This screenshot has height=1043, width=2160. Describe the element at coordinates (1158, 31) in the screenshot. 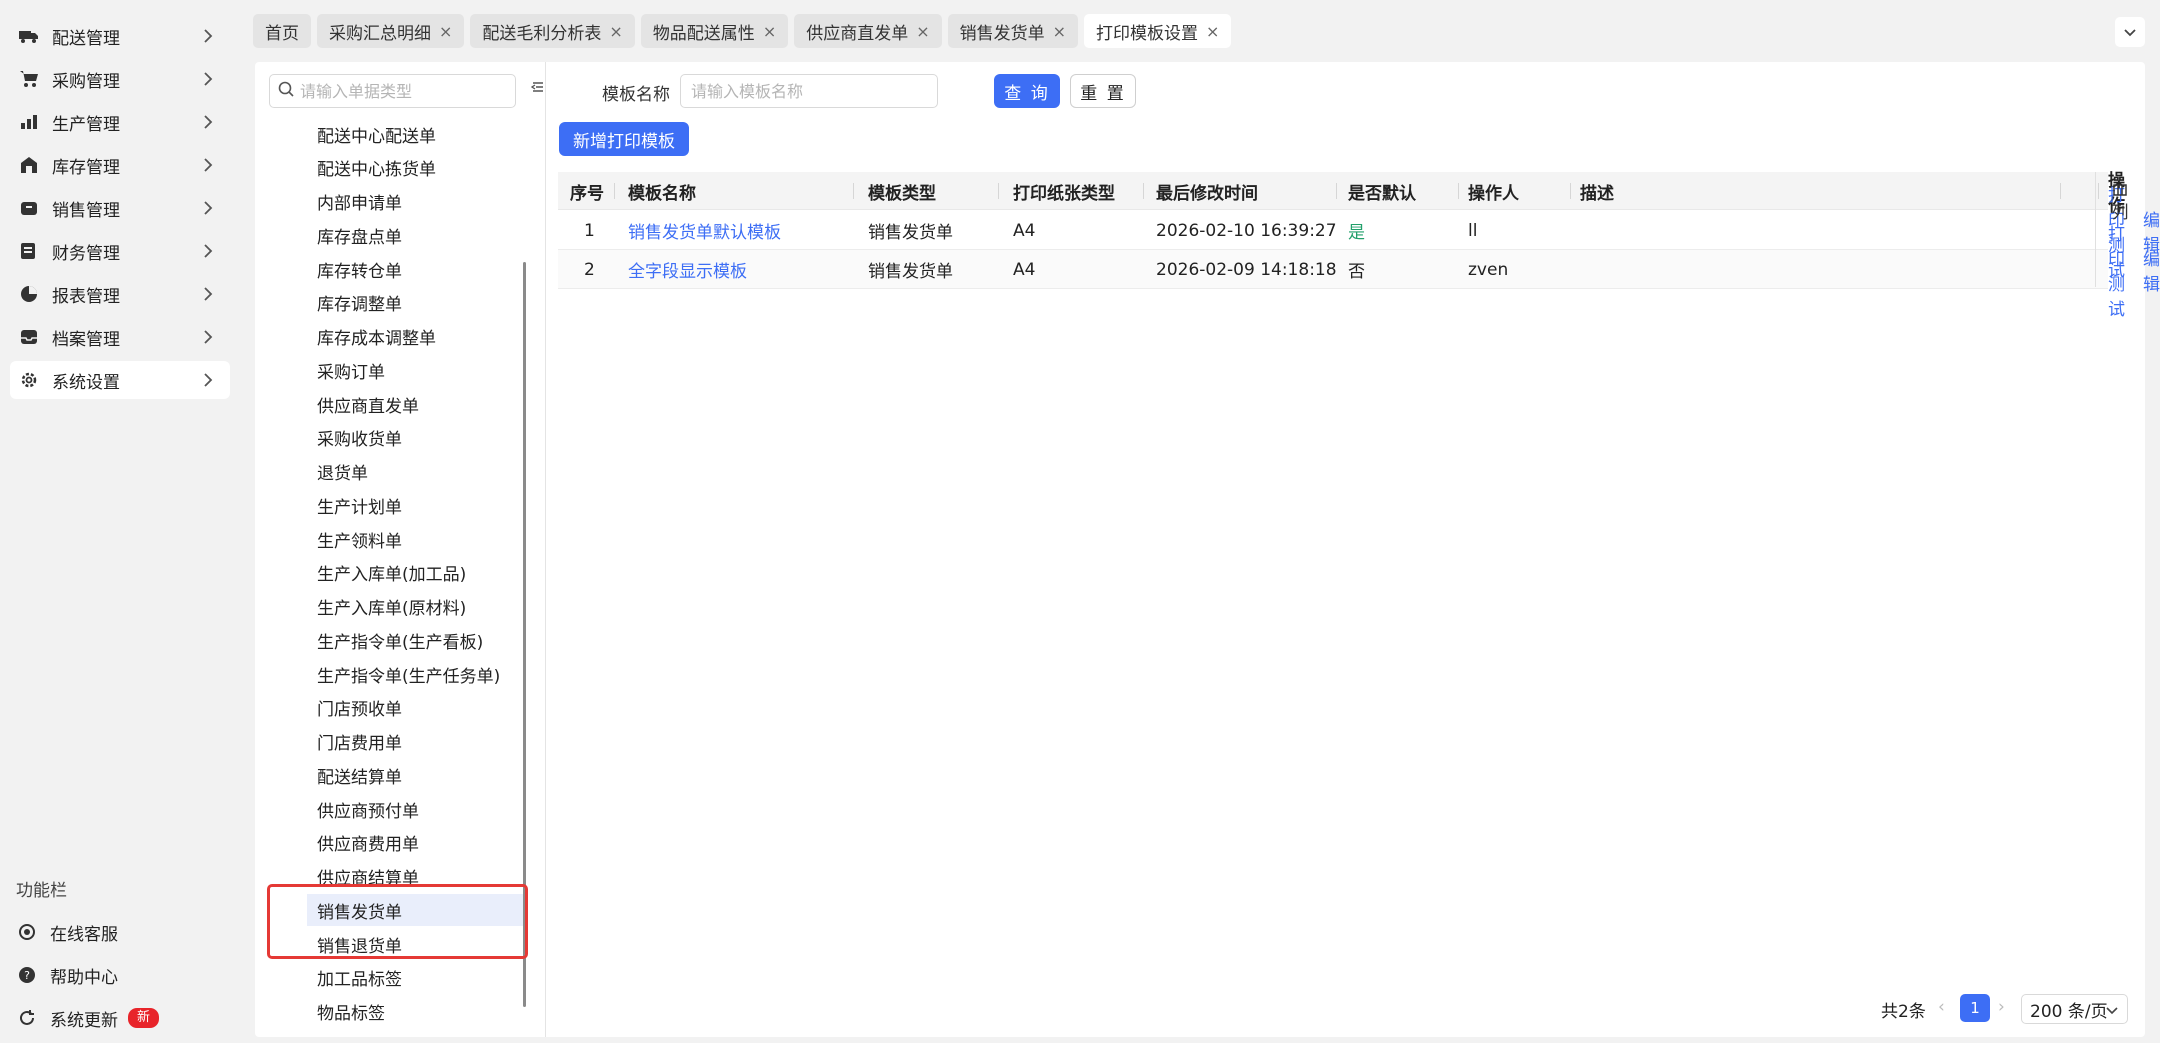

I see `tab-print-template-settings: 打印模板设置 ×` at that location.